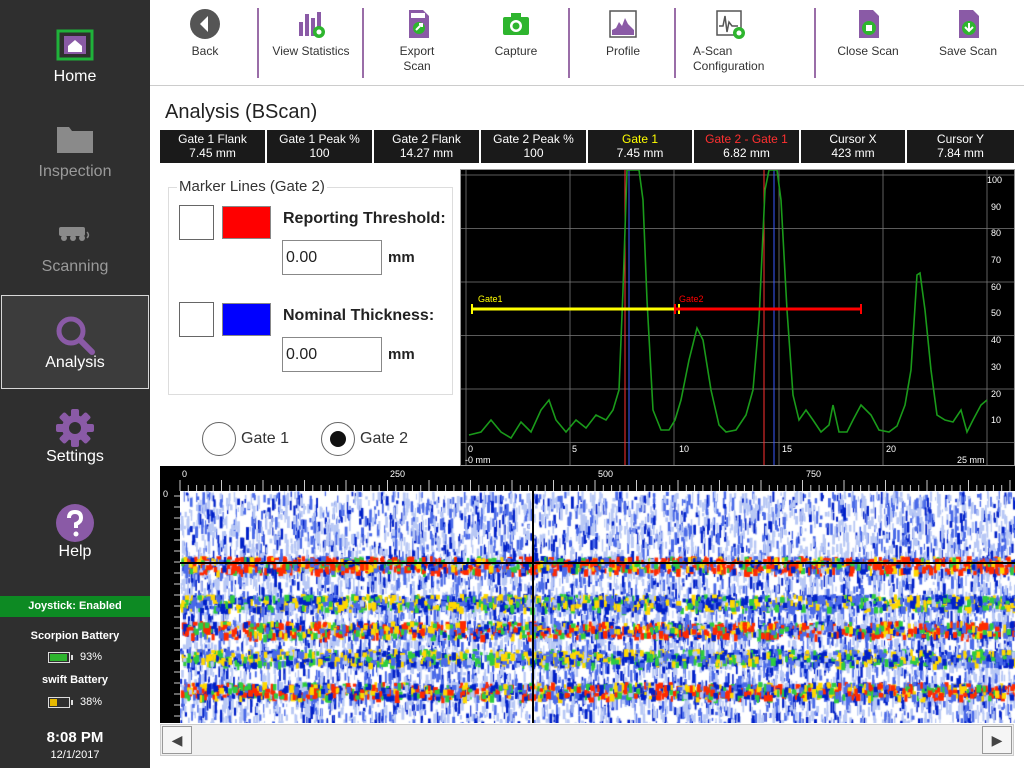  I want to click on gate2-label: Gate2, so click(691, 299).